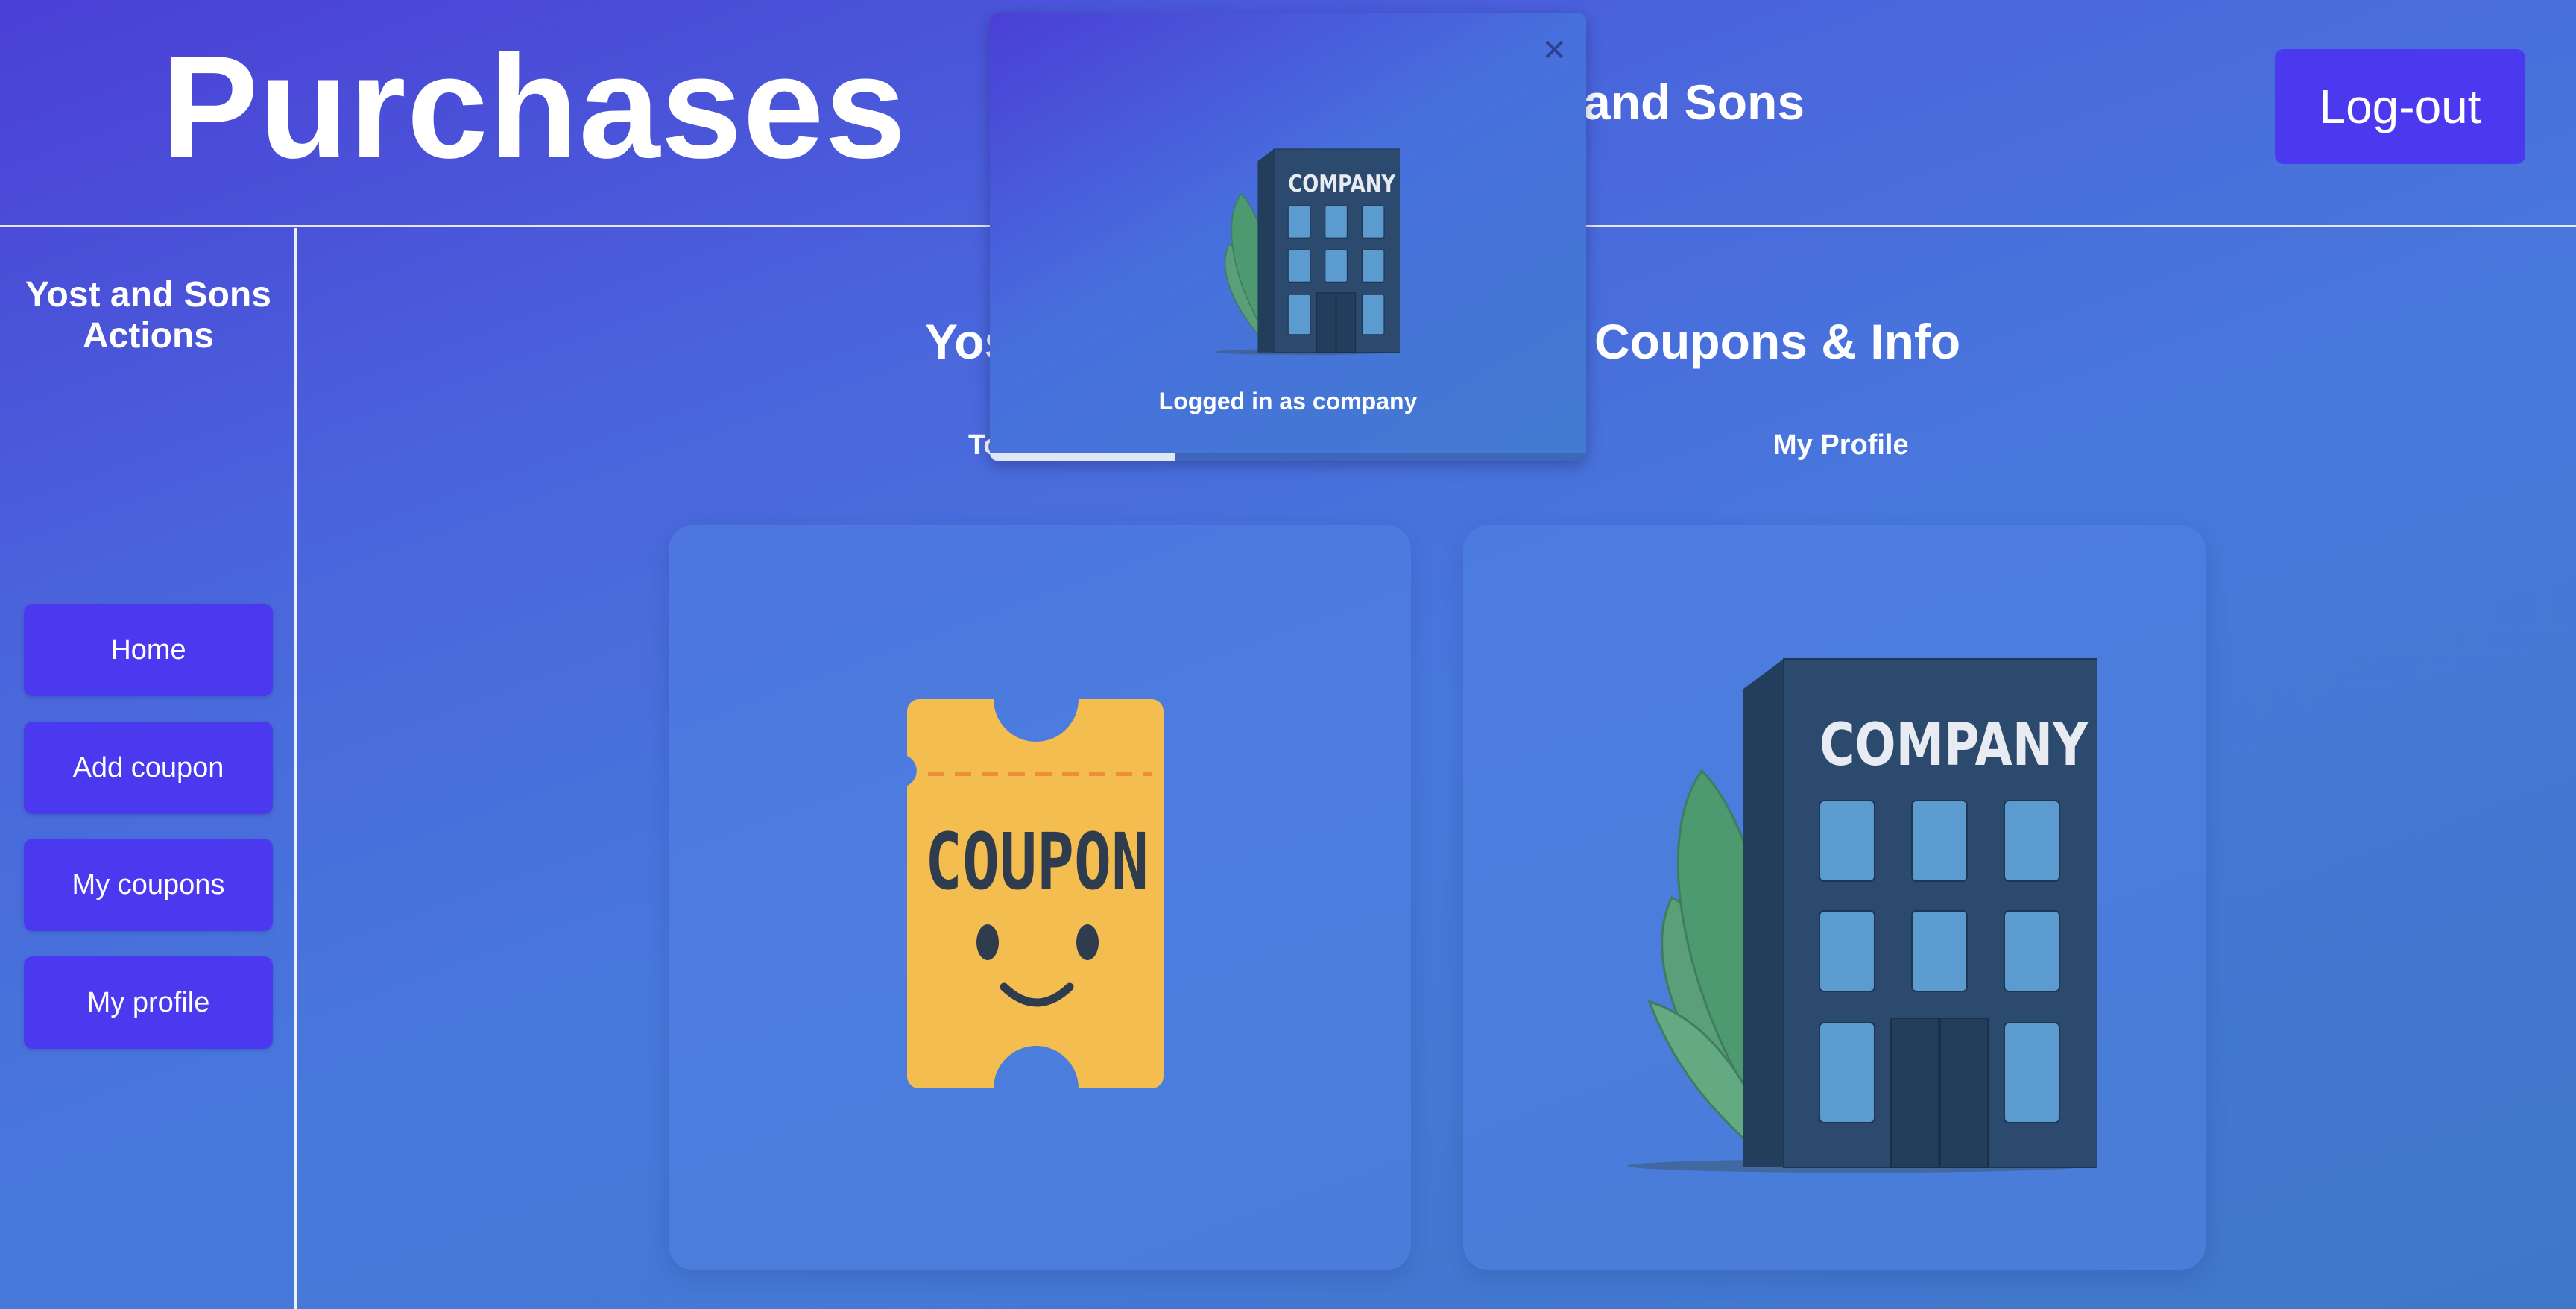  I want to click on toast-message: Logged in as company, so click(1288, 401).